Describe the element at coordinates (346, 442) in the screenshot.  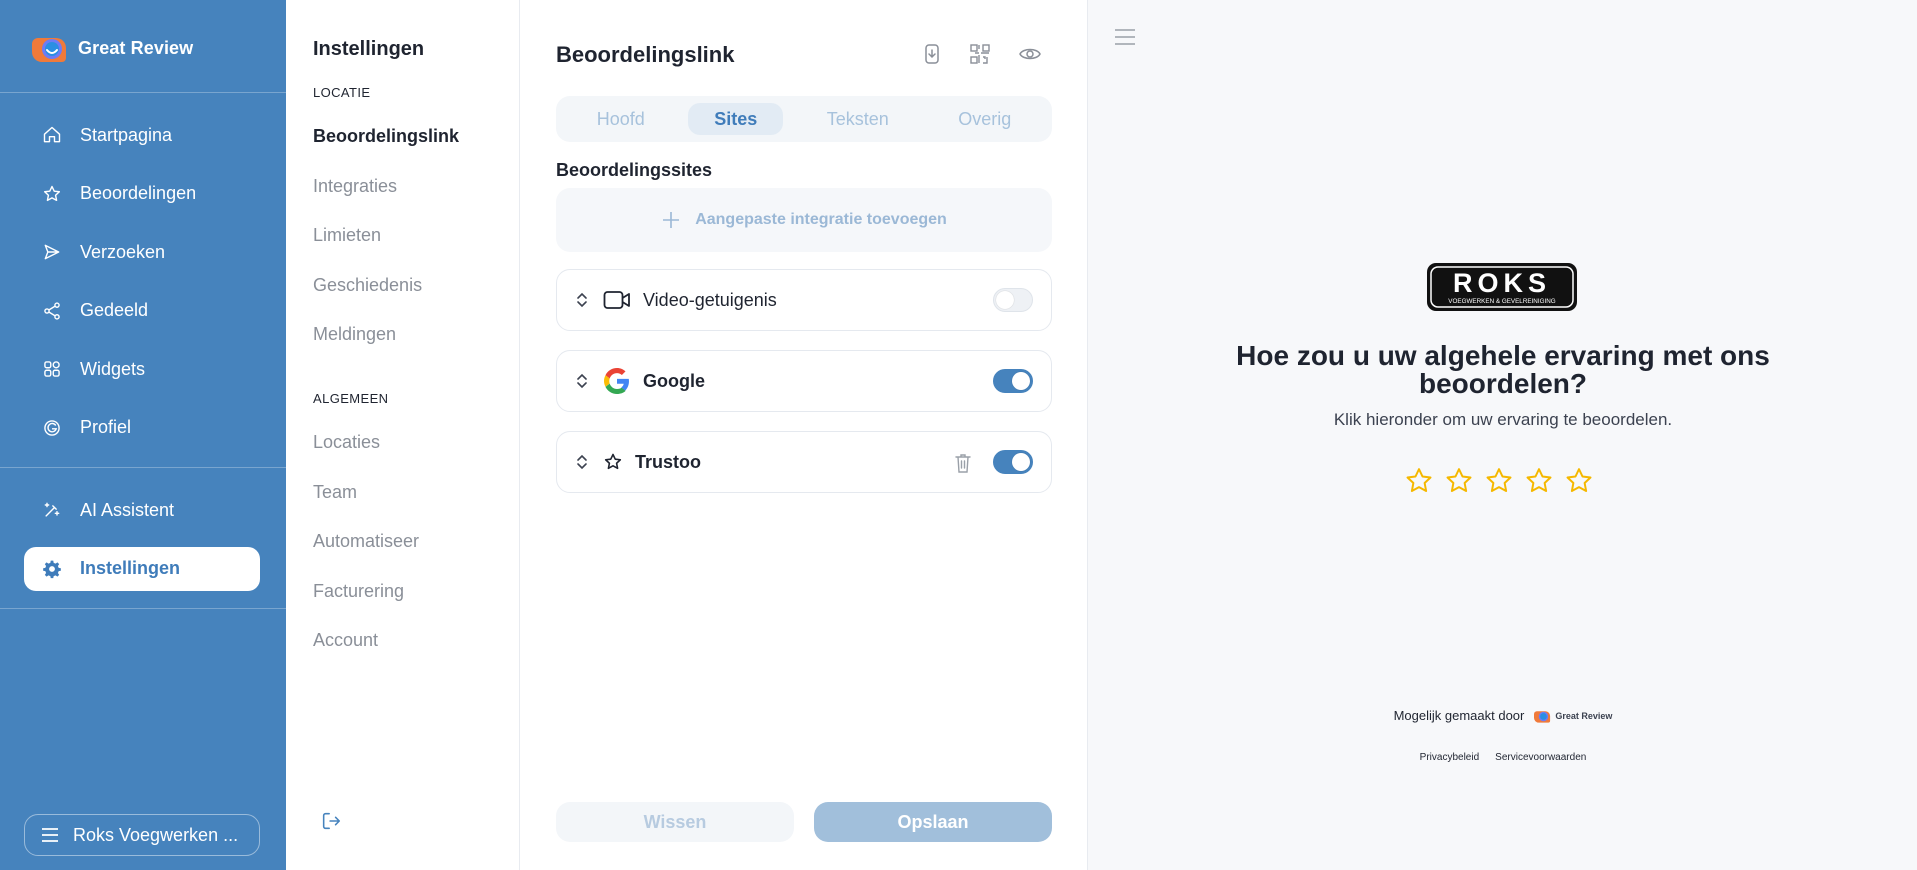
I see `settings-item-locaties: Locaties` at that location.